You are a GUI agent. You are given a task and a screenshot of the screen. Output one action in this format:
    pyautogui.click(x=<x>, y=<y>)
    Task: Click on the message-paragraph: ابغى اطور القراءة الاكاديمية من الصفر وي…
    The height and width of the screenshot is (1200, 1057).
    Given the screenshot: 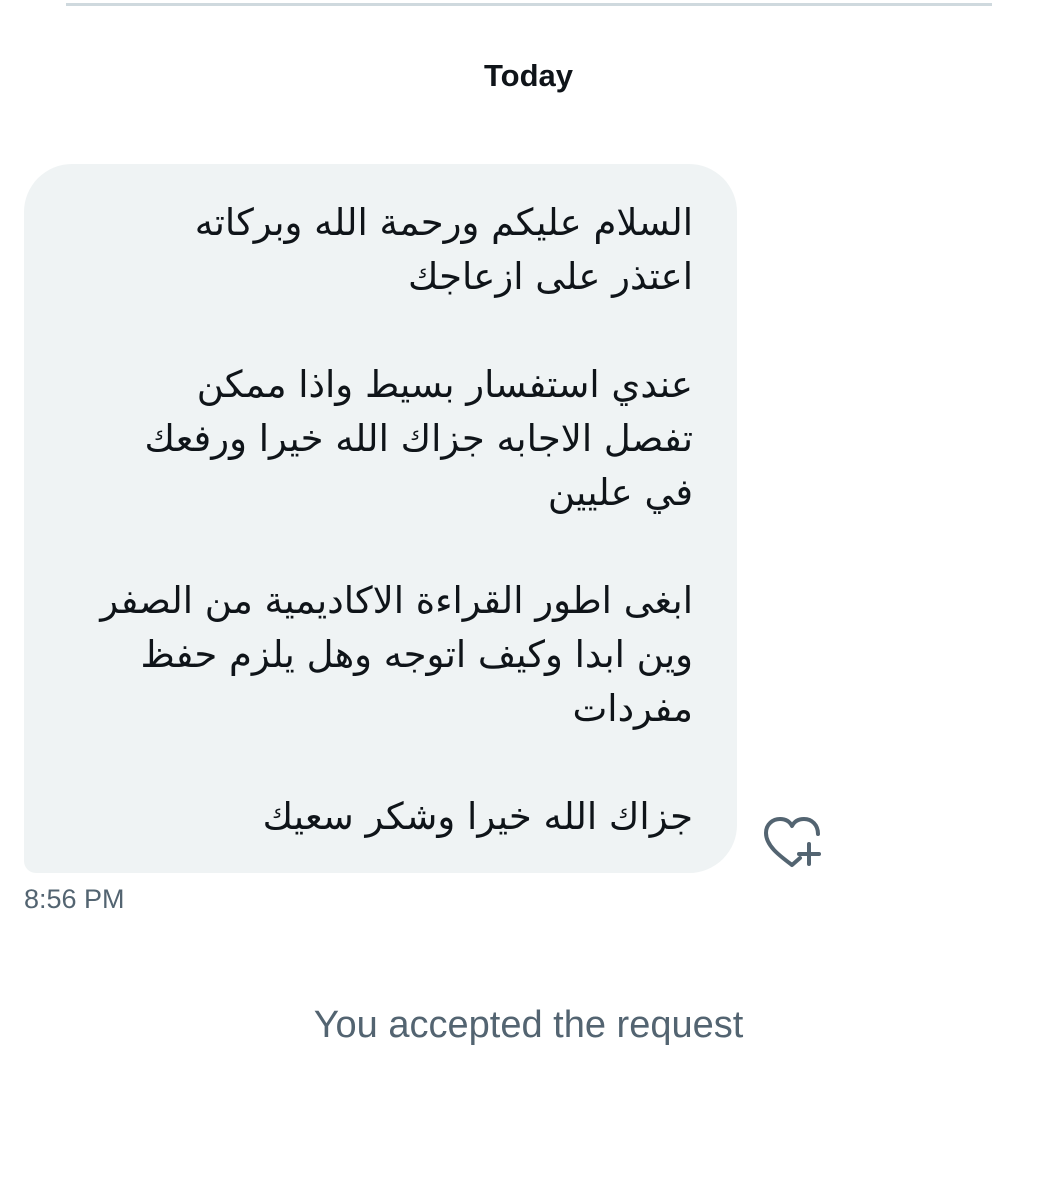 What is the action you would take?
    pyautogui.click(x=378, y=655)
    